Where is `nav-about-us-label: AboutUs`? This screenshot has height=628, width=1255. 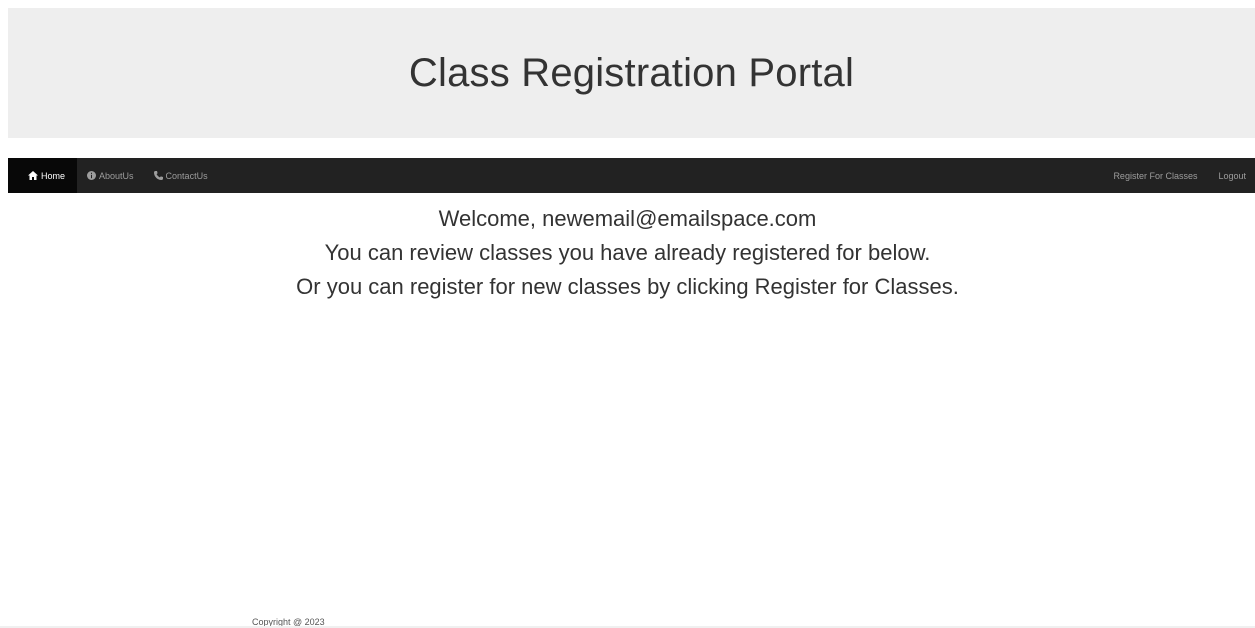
nav-about-us-label: AboutUs is located at coordinates (116, 175).